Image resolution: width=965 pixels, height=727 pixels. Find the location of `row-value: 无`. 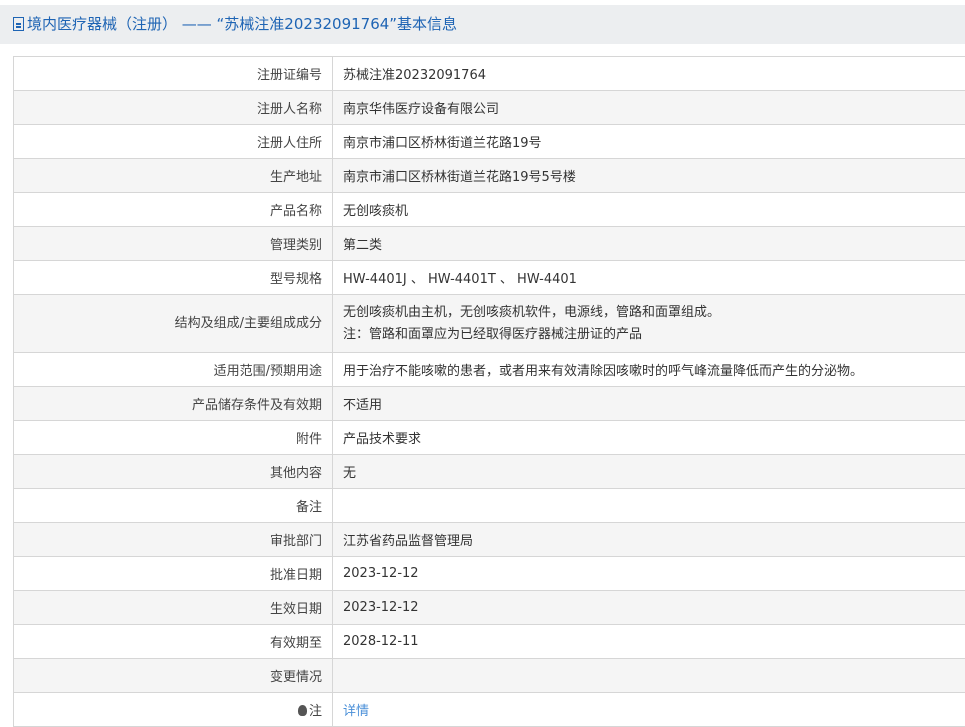

row-value: 无 is located at coordinates (649, 472).